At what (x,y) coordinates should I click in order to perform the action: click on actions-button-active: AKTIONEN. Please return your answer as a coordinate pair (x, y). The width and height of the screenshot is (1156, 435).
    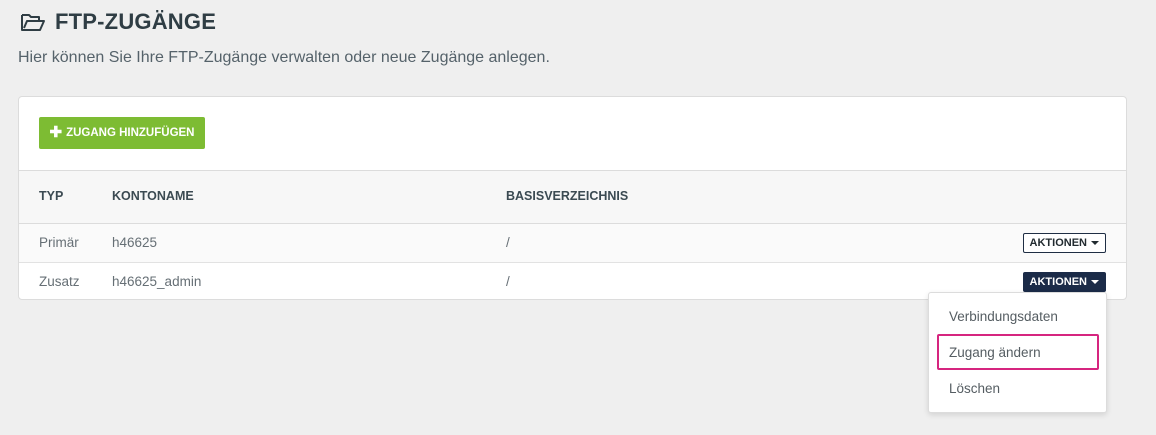
    Looking at the image, I should click on (1064, 282).